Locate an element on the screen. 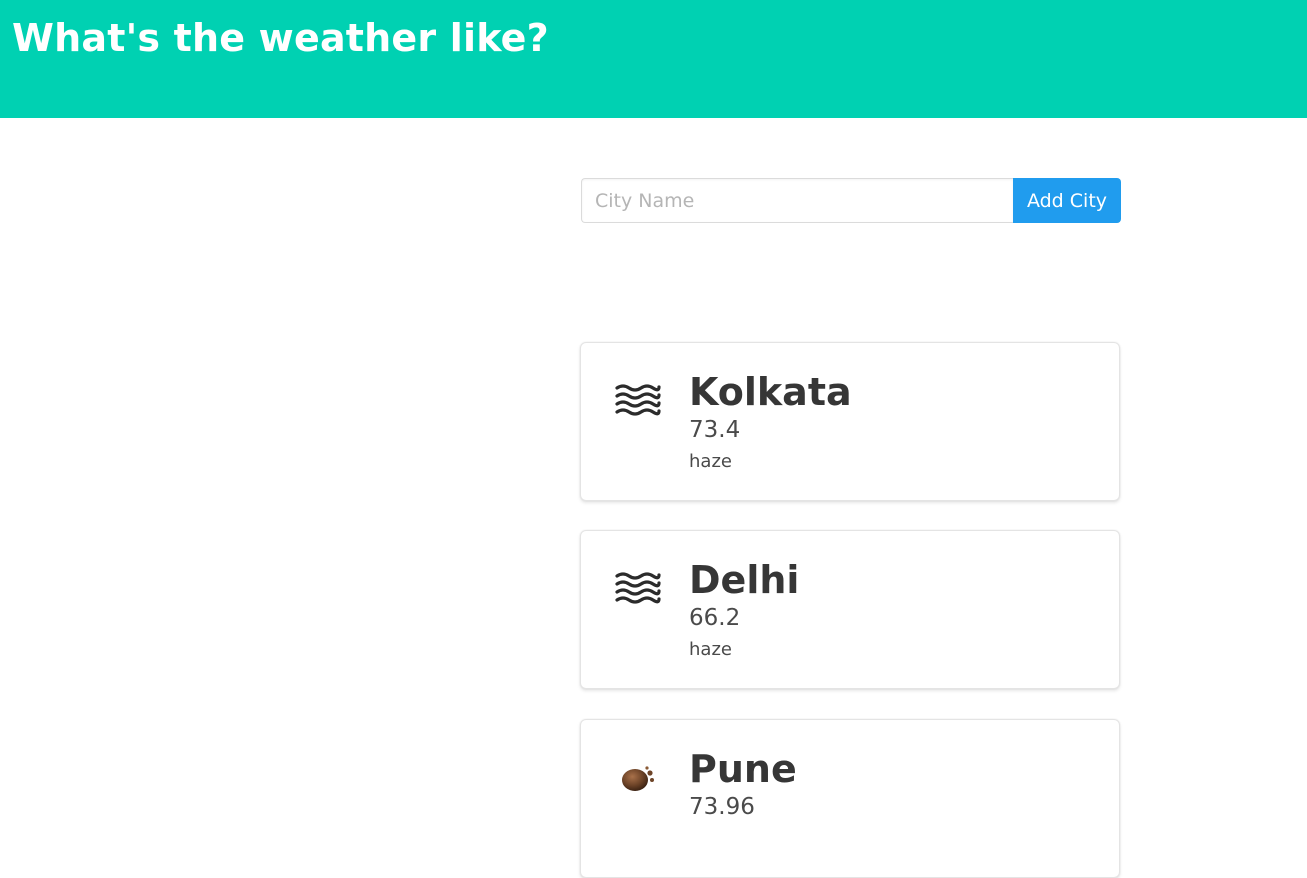 This screenshot has height=878, width=1307. weather-card: Delhi 66.2 haze is located at coordinates (850, 609).